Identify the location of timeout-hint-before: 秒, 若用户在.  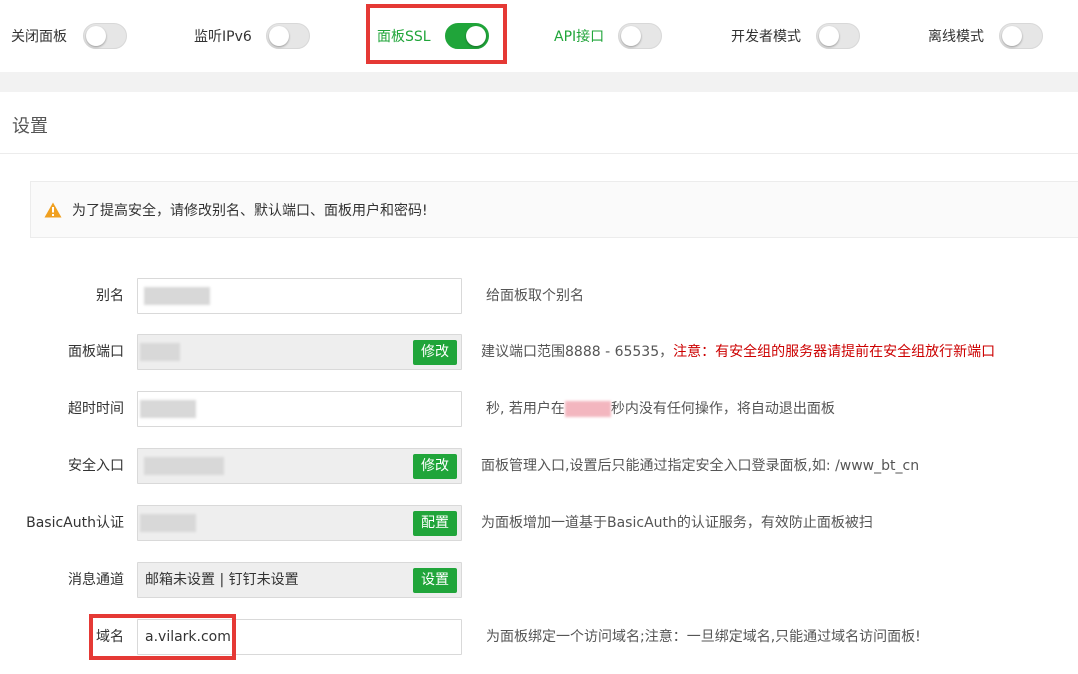
(525, 409).